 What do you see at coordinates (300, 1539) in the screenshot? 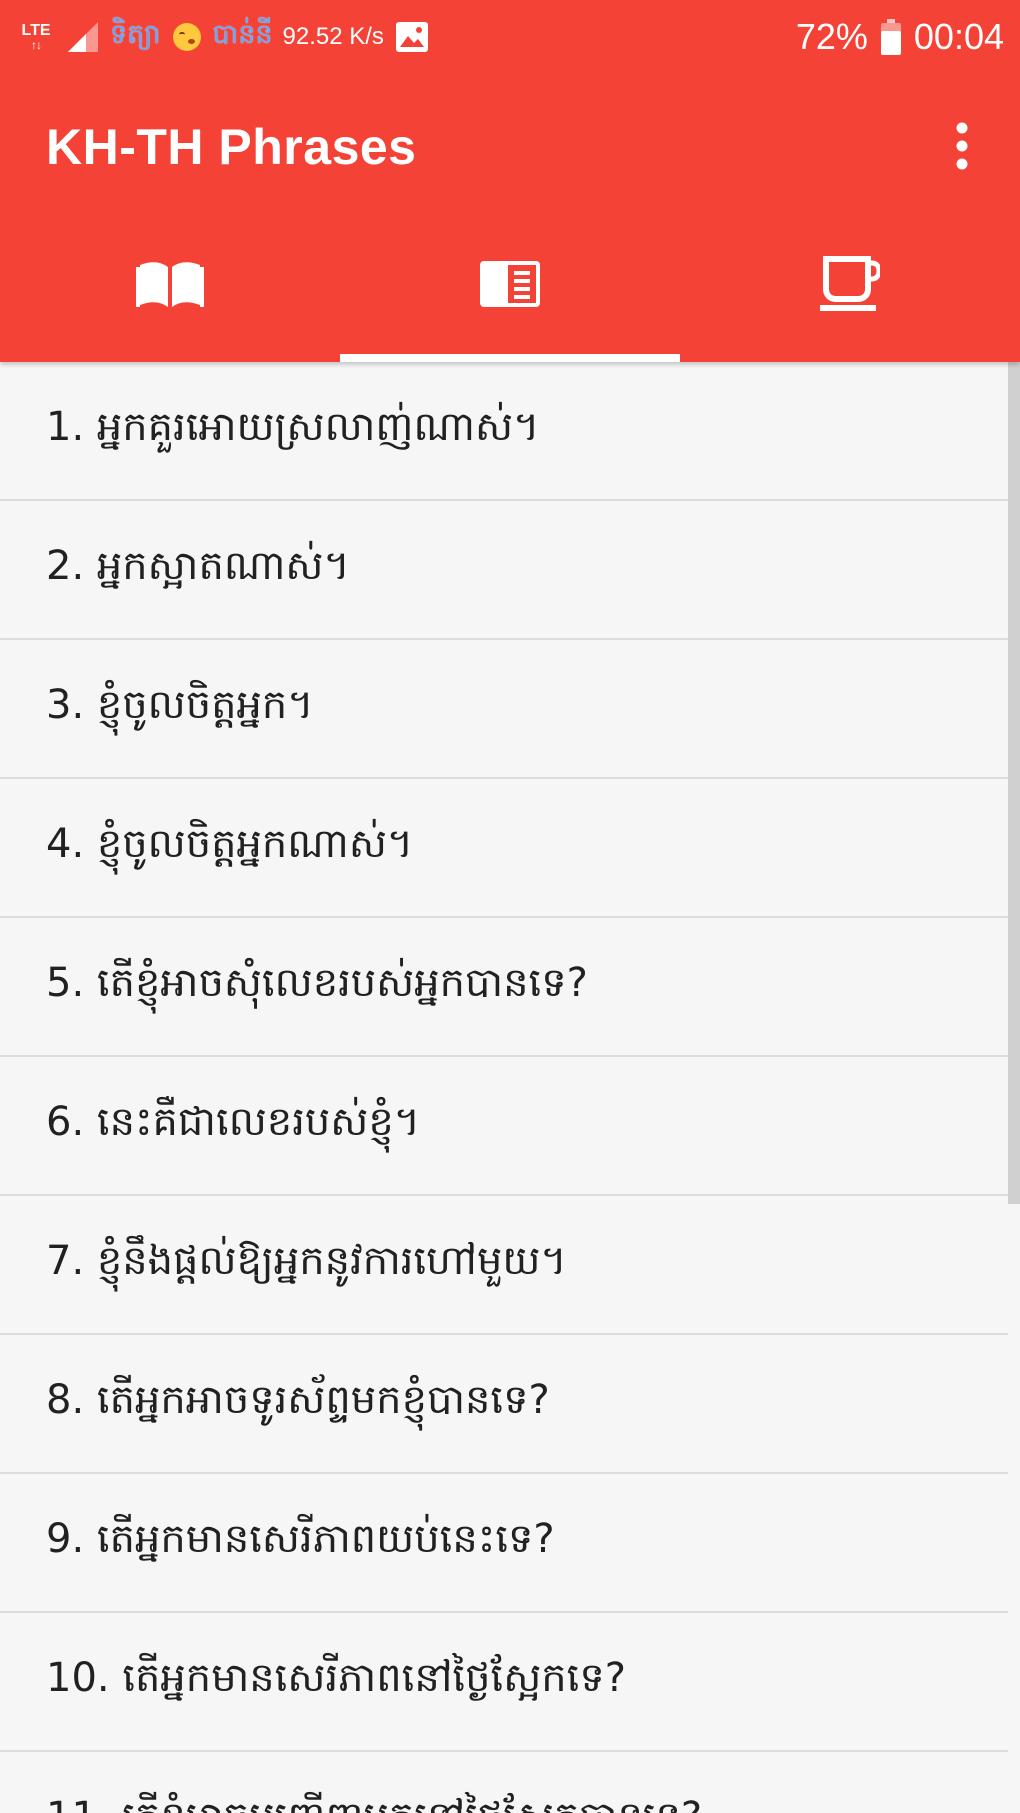
I see `phrase-text: 9. តើអ្នកមានសេរីភាពយប់នេះទេ?` at bounding box center [300, 1539].